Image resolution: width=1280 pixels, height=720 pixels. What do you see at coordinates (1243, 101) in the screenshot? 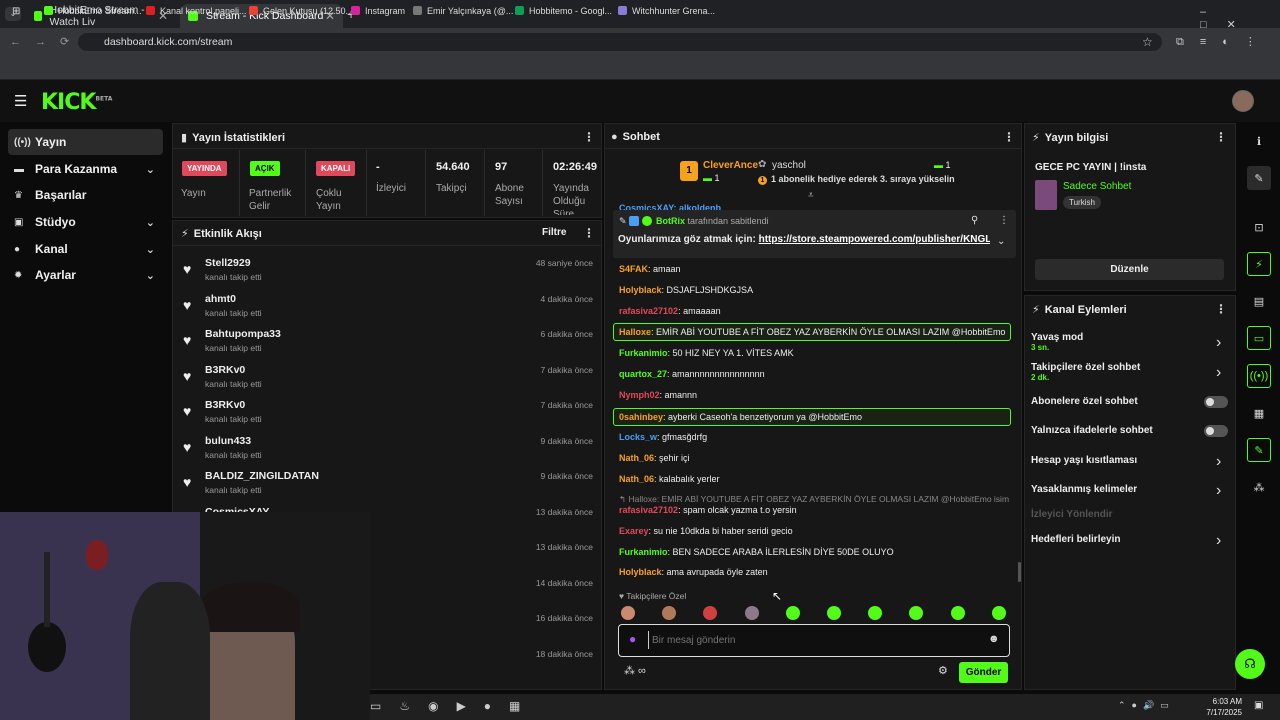
I see `avatar` at bounding box center [1243, 101].